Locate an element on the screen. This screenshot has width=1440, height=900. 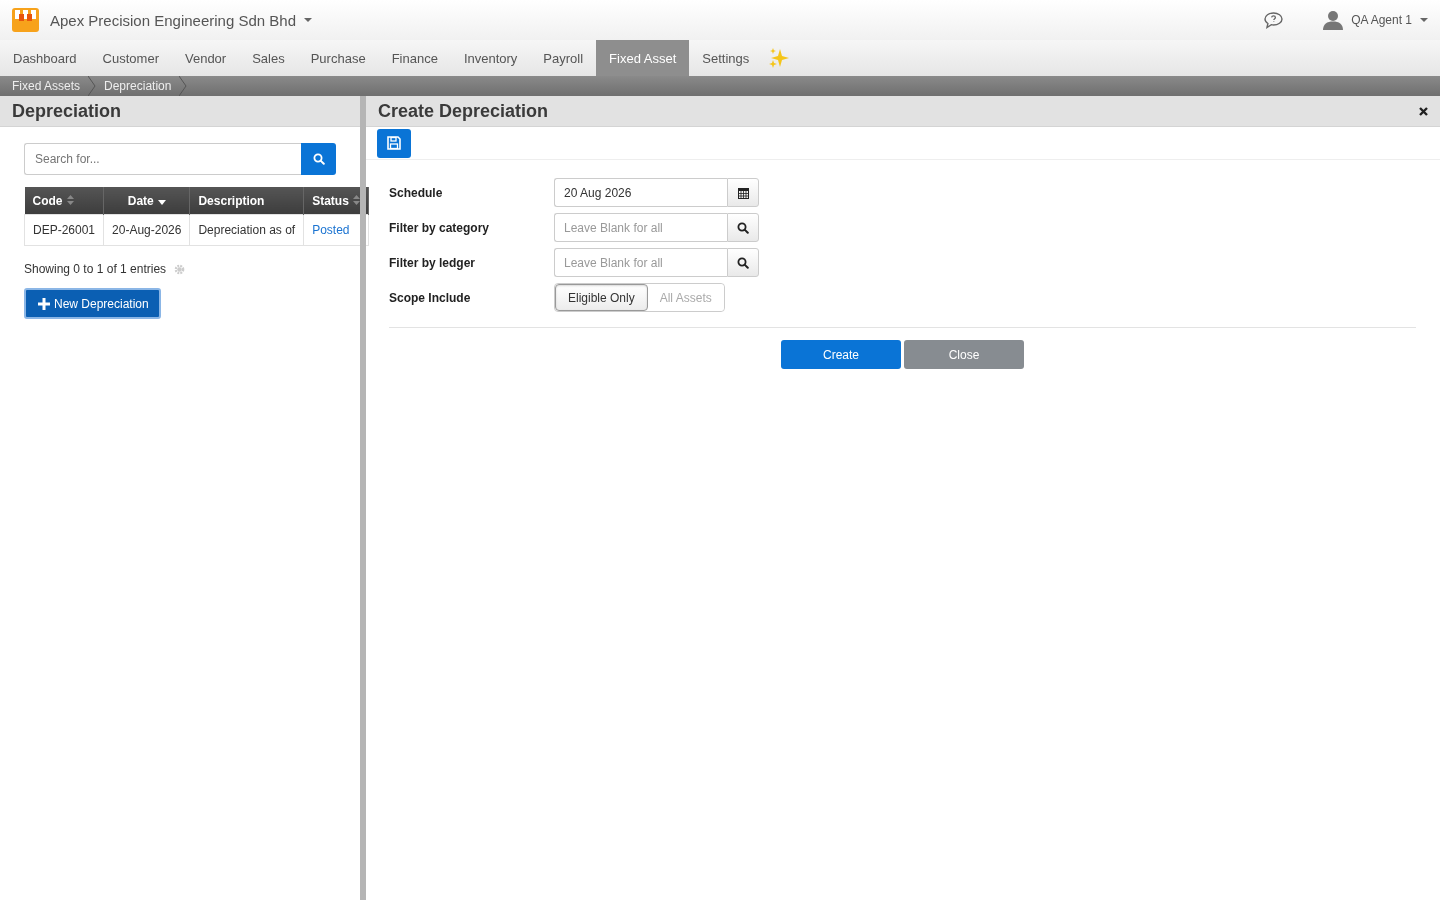
column-header: Description is located at coordinates (246, 201).